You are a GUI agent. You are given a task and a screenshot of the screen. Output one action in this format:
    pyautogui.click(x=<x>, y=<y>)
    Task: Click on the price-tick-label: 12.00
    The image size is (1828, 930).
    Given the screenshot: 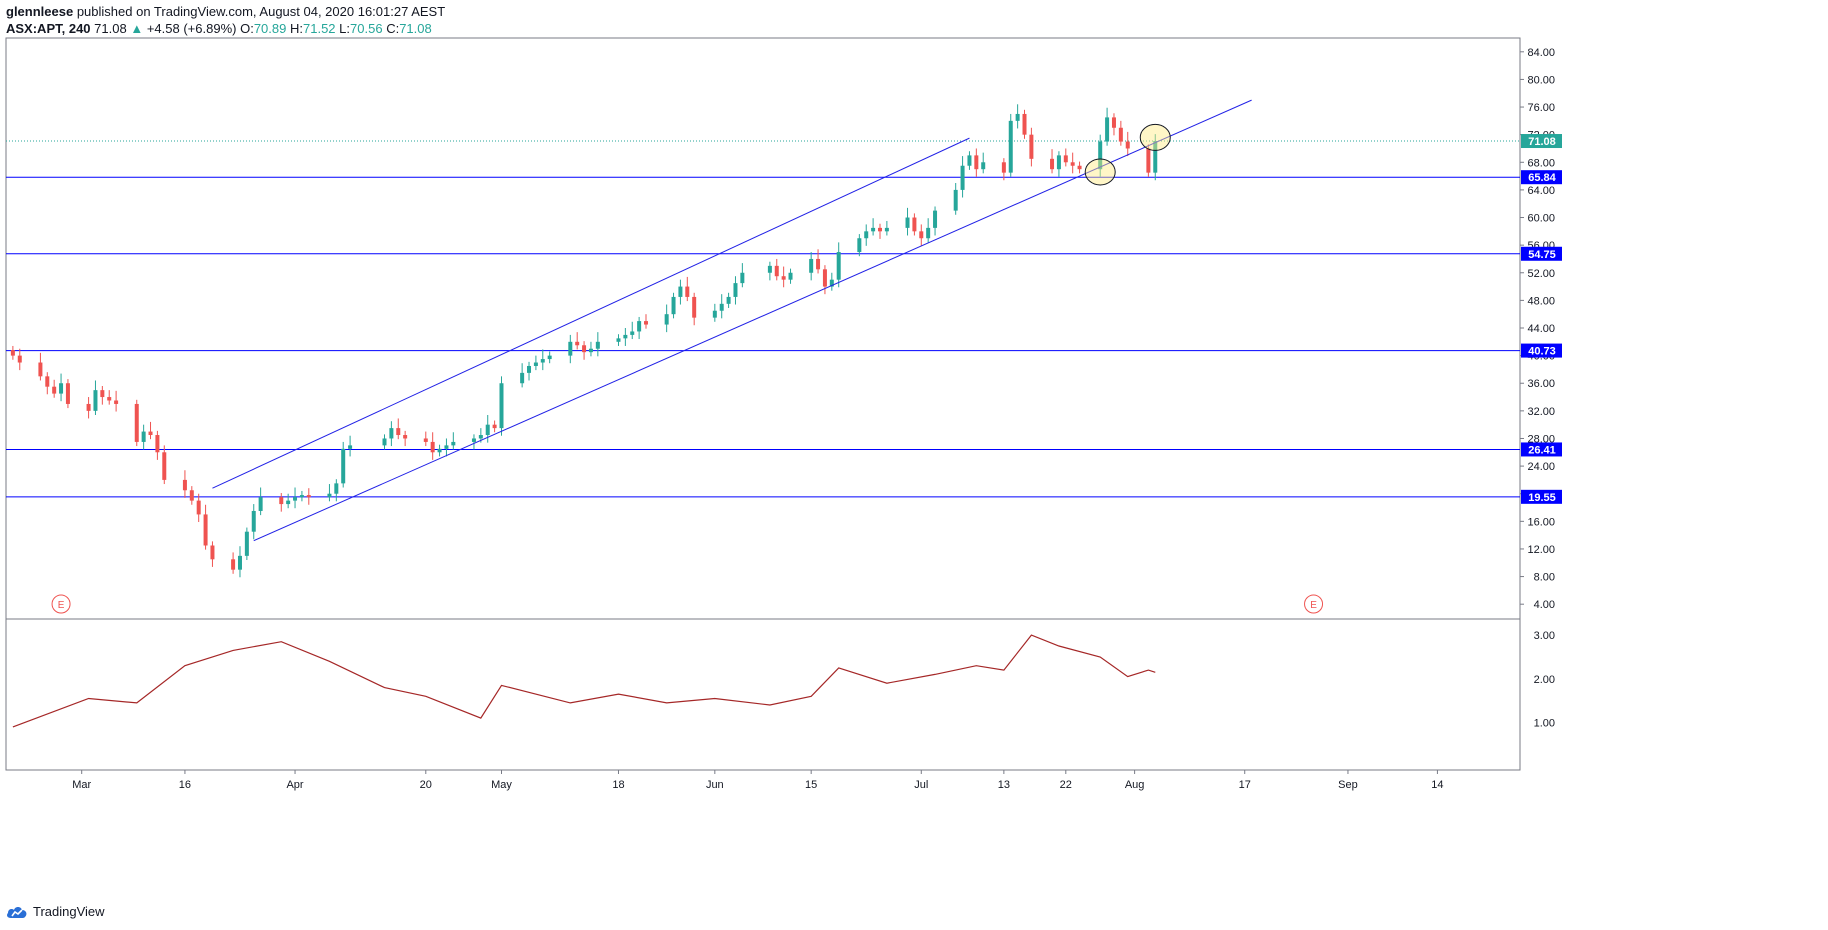 What is the action you would take?
    pyautogui.click(x=1541, y=550)
    